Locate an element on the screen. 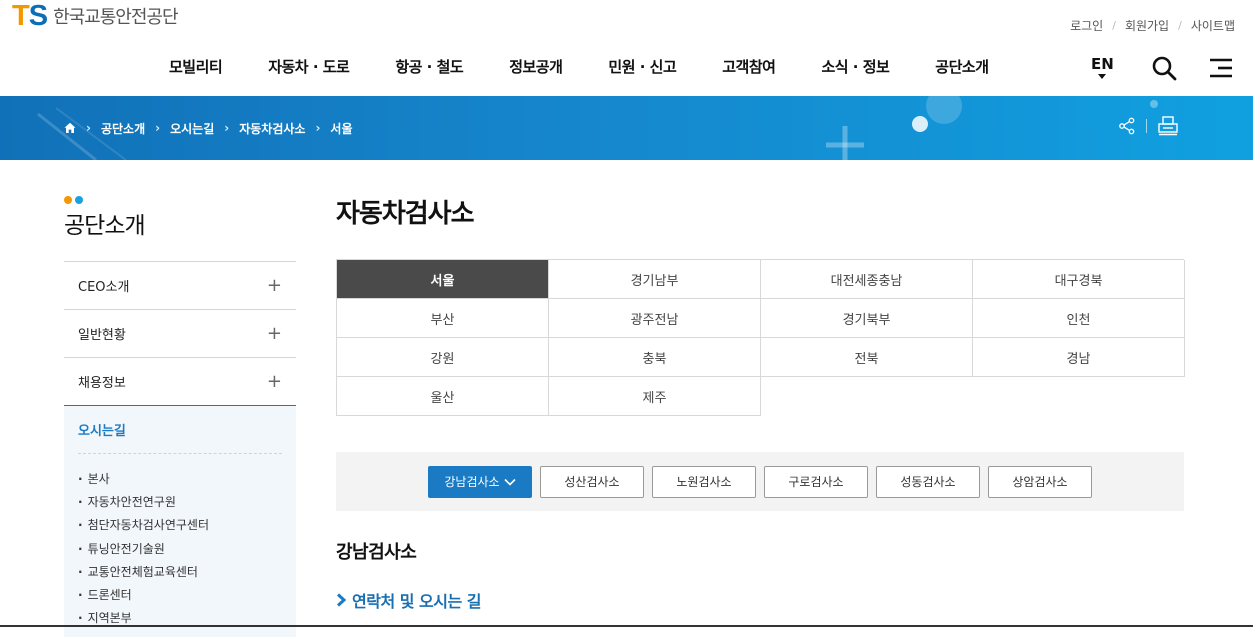  sidebar-dots-decoration is located at coordinates (180, 200).